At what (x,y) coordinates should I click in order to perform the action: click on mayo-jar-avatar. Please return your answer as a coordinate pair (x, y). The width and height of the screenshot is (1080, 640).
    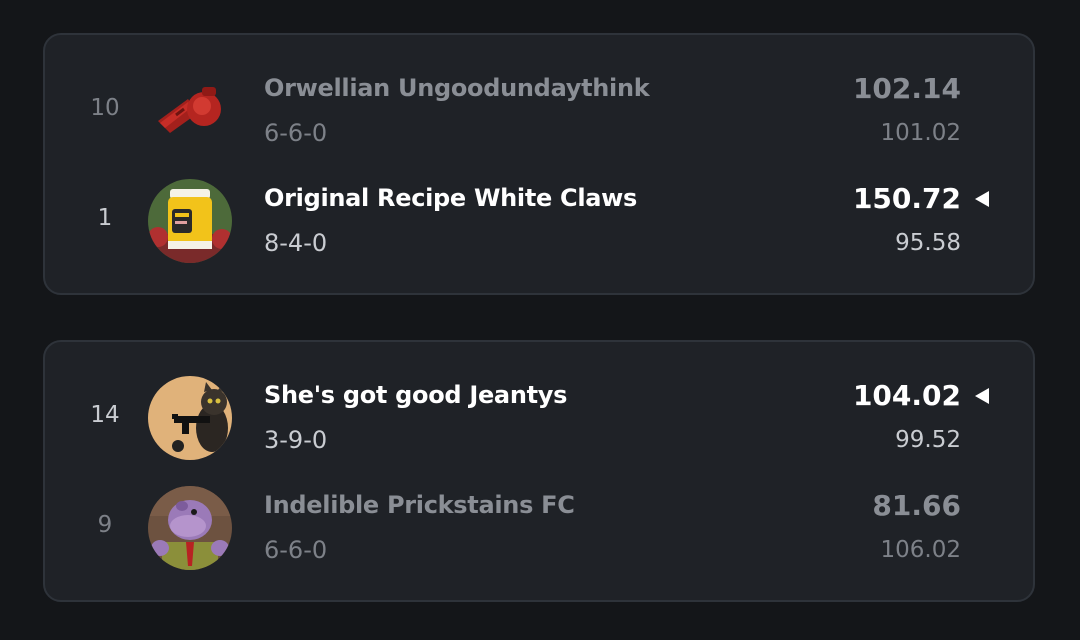
    Looking at the image, I should click on (190, 221).